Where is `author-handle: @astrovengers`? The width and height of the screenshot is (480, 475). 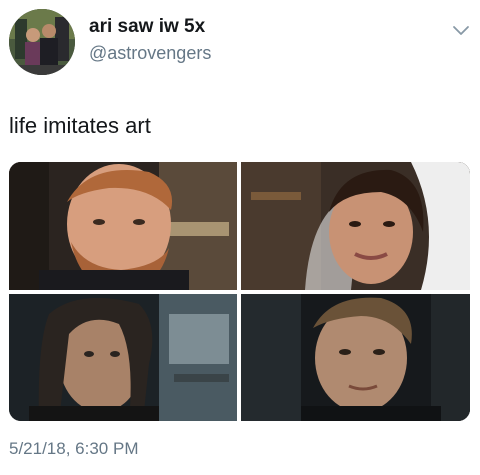
author-handle: @astrovengers is located at coordinates (150, 53).